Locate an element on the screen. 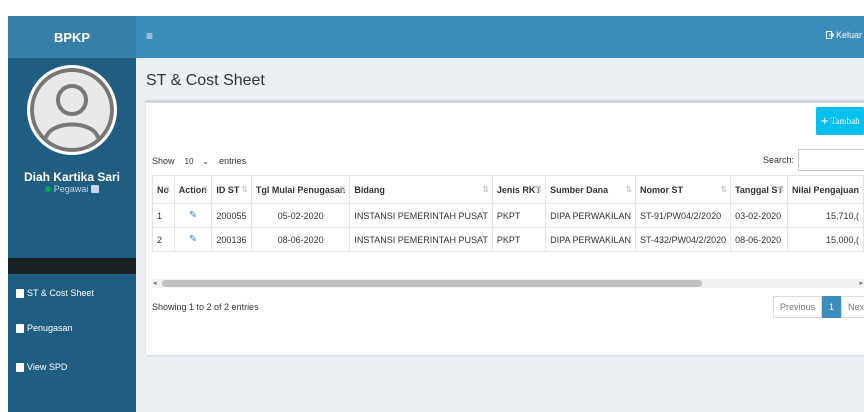  column-header: Action ⇅ is located at coordinates (193, 189).